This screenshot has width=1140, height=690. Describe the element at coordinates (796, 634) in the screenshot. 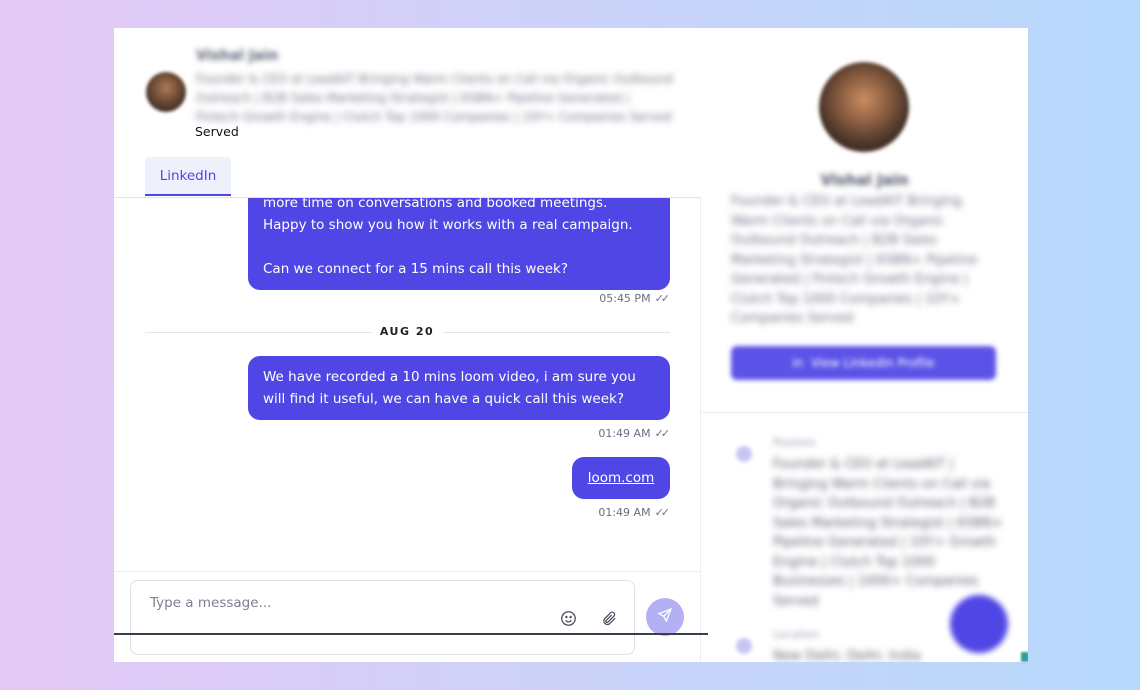

I see `info-label: Location` at that location.